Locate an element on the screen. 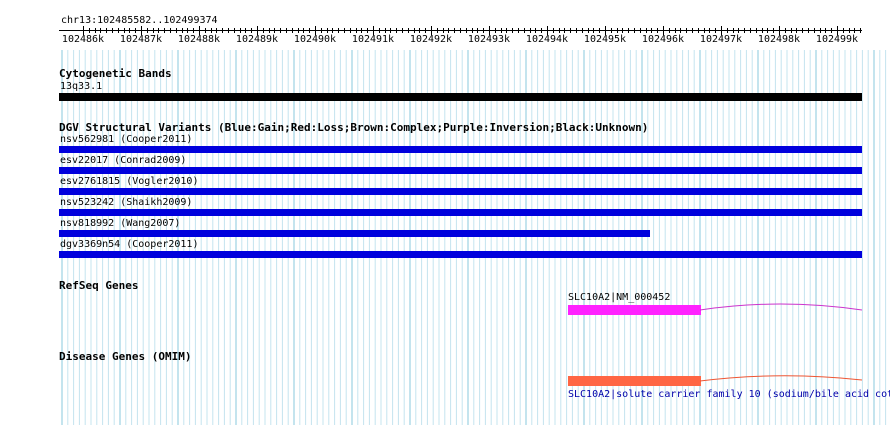  ruler-tick-label: 102492k is located at coordinates (431, 39).